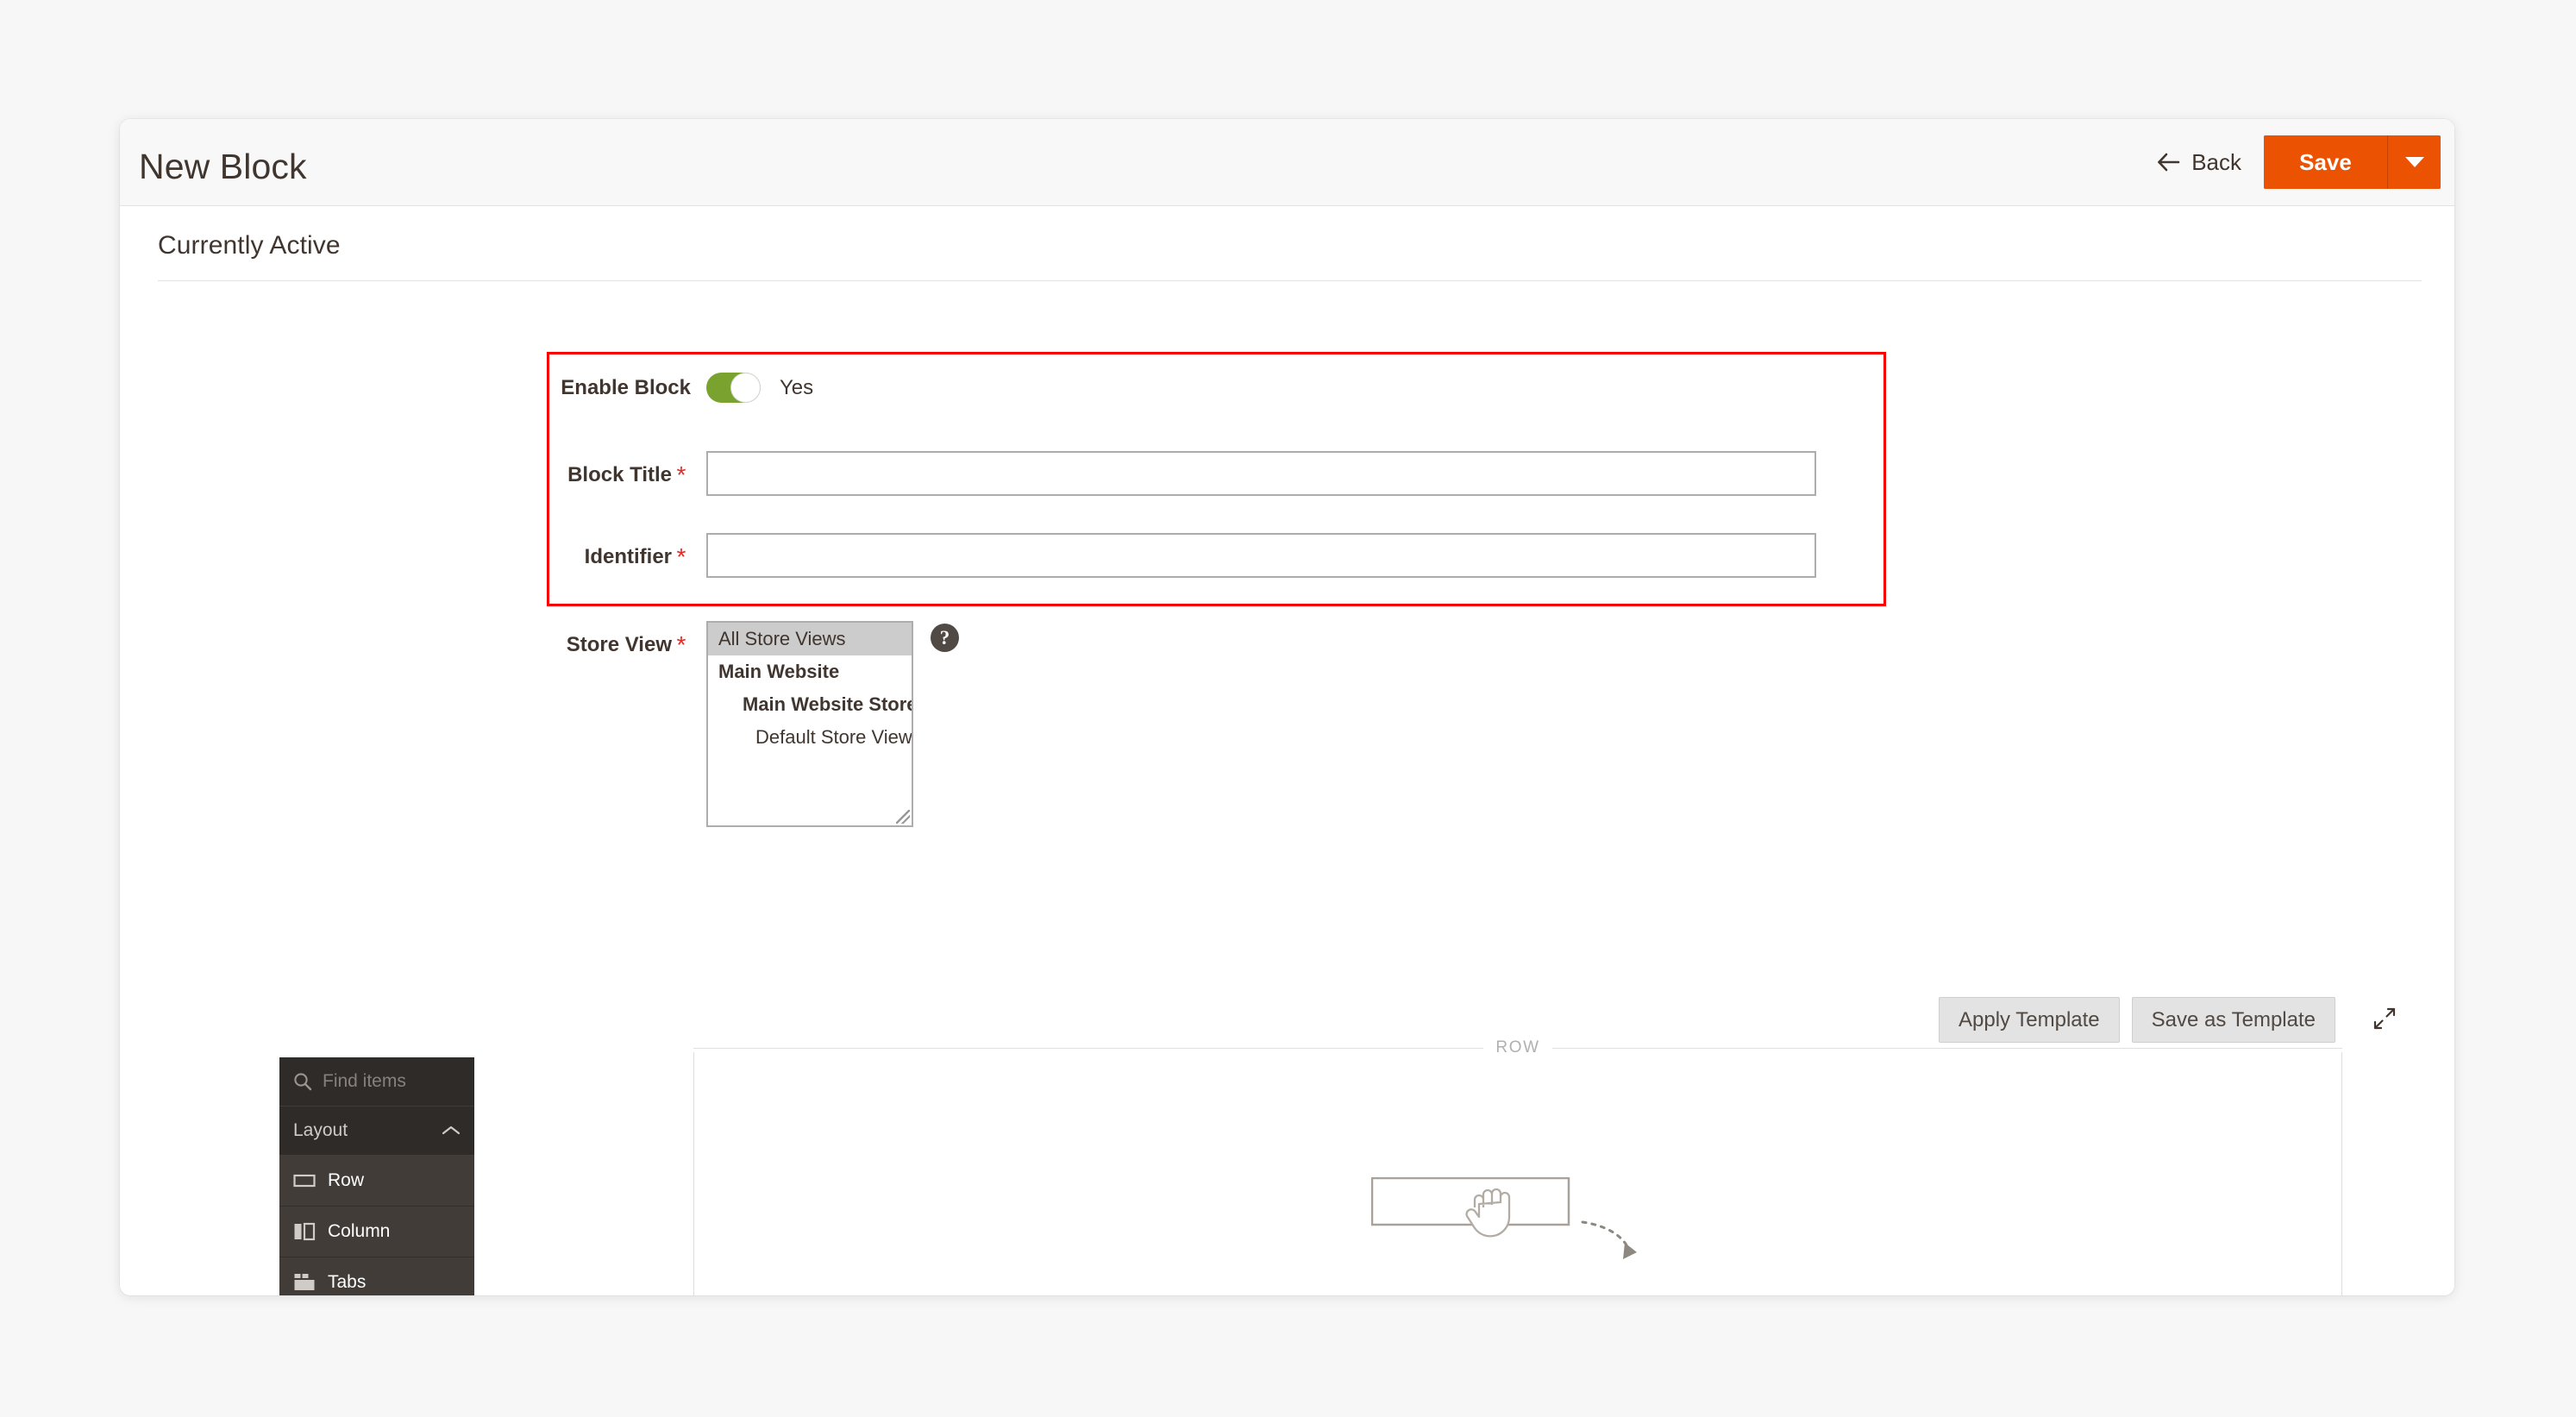  Describe the element at coordinates (945, 638) in the screenshot. I see `question-mark-icon: ?` at that location.